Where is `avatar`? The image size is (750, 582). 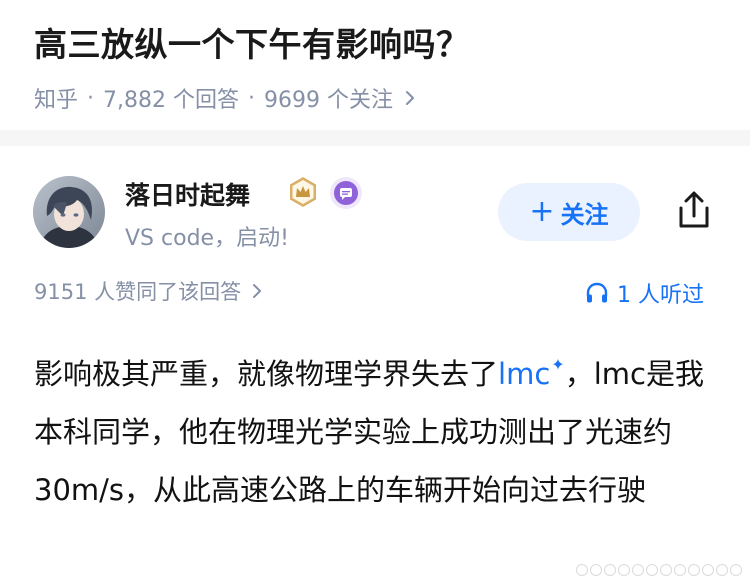 avatar is located at coordinates (69, 212).